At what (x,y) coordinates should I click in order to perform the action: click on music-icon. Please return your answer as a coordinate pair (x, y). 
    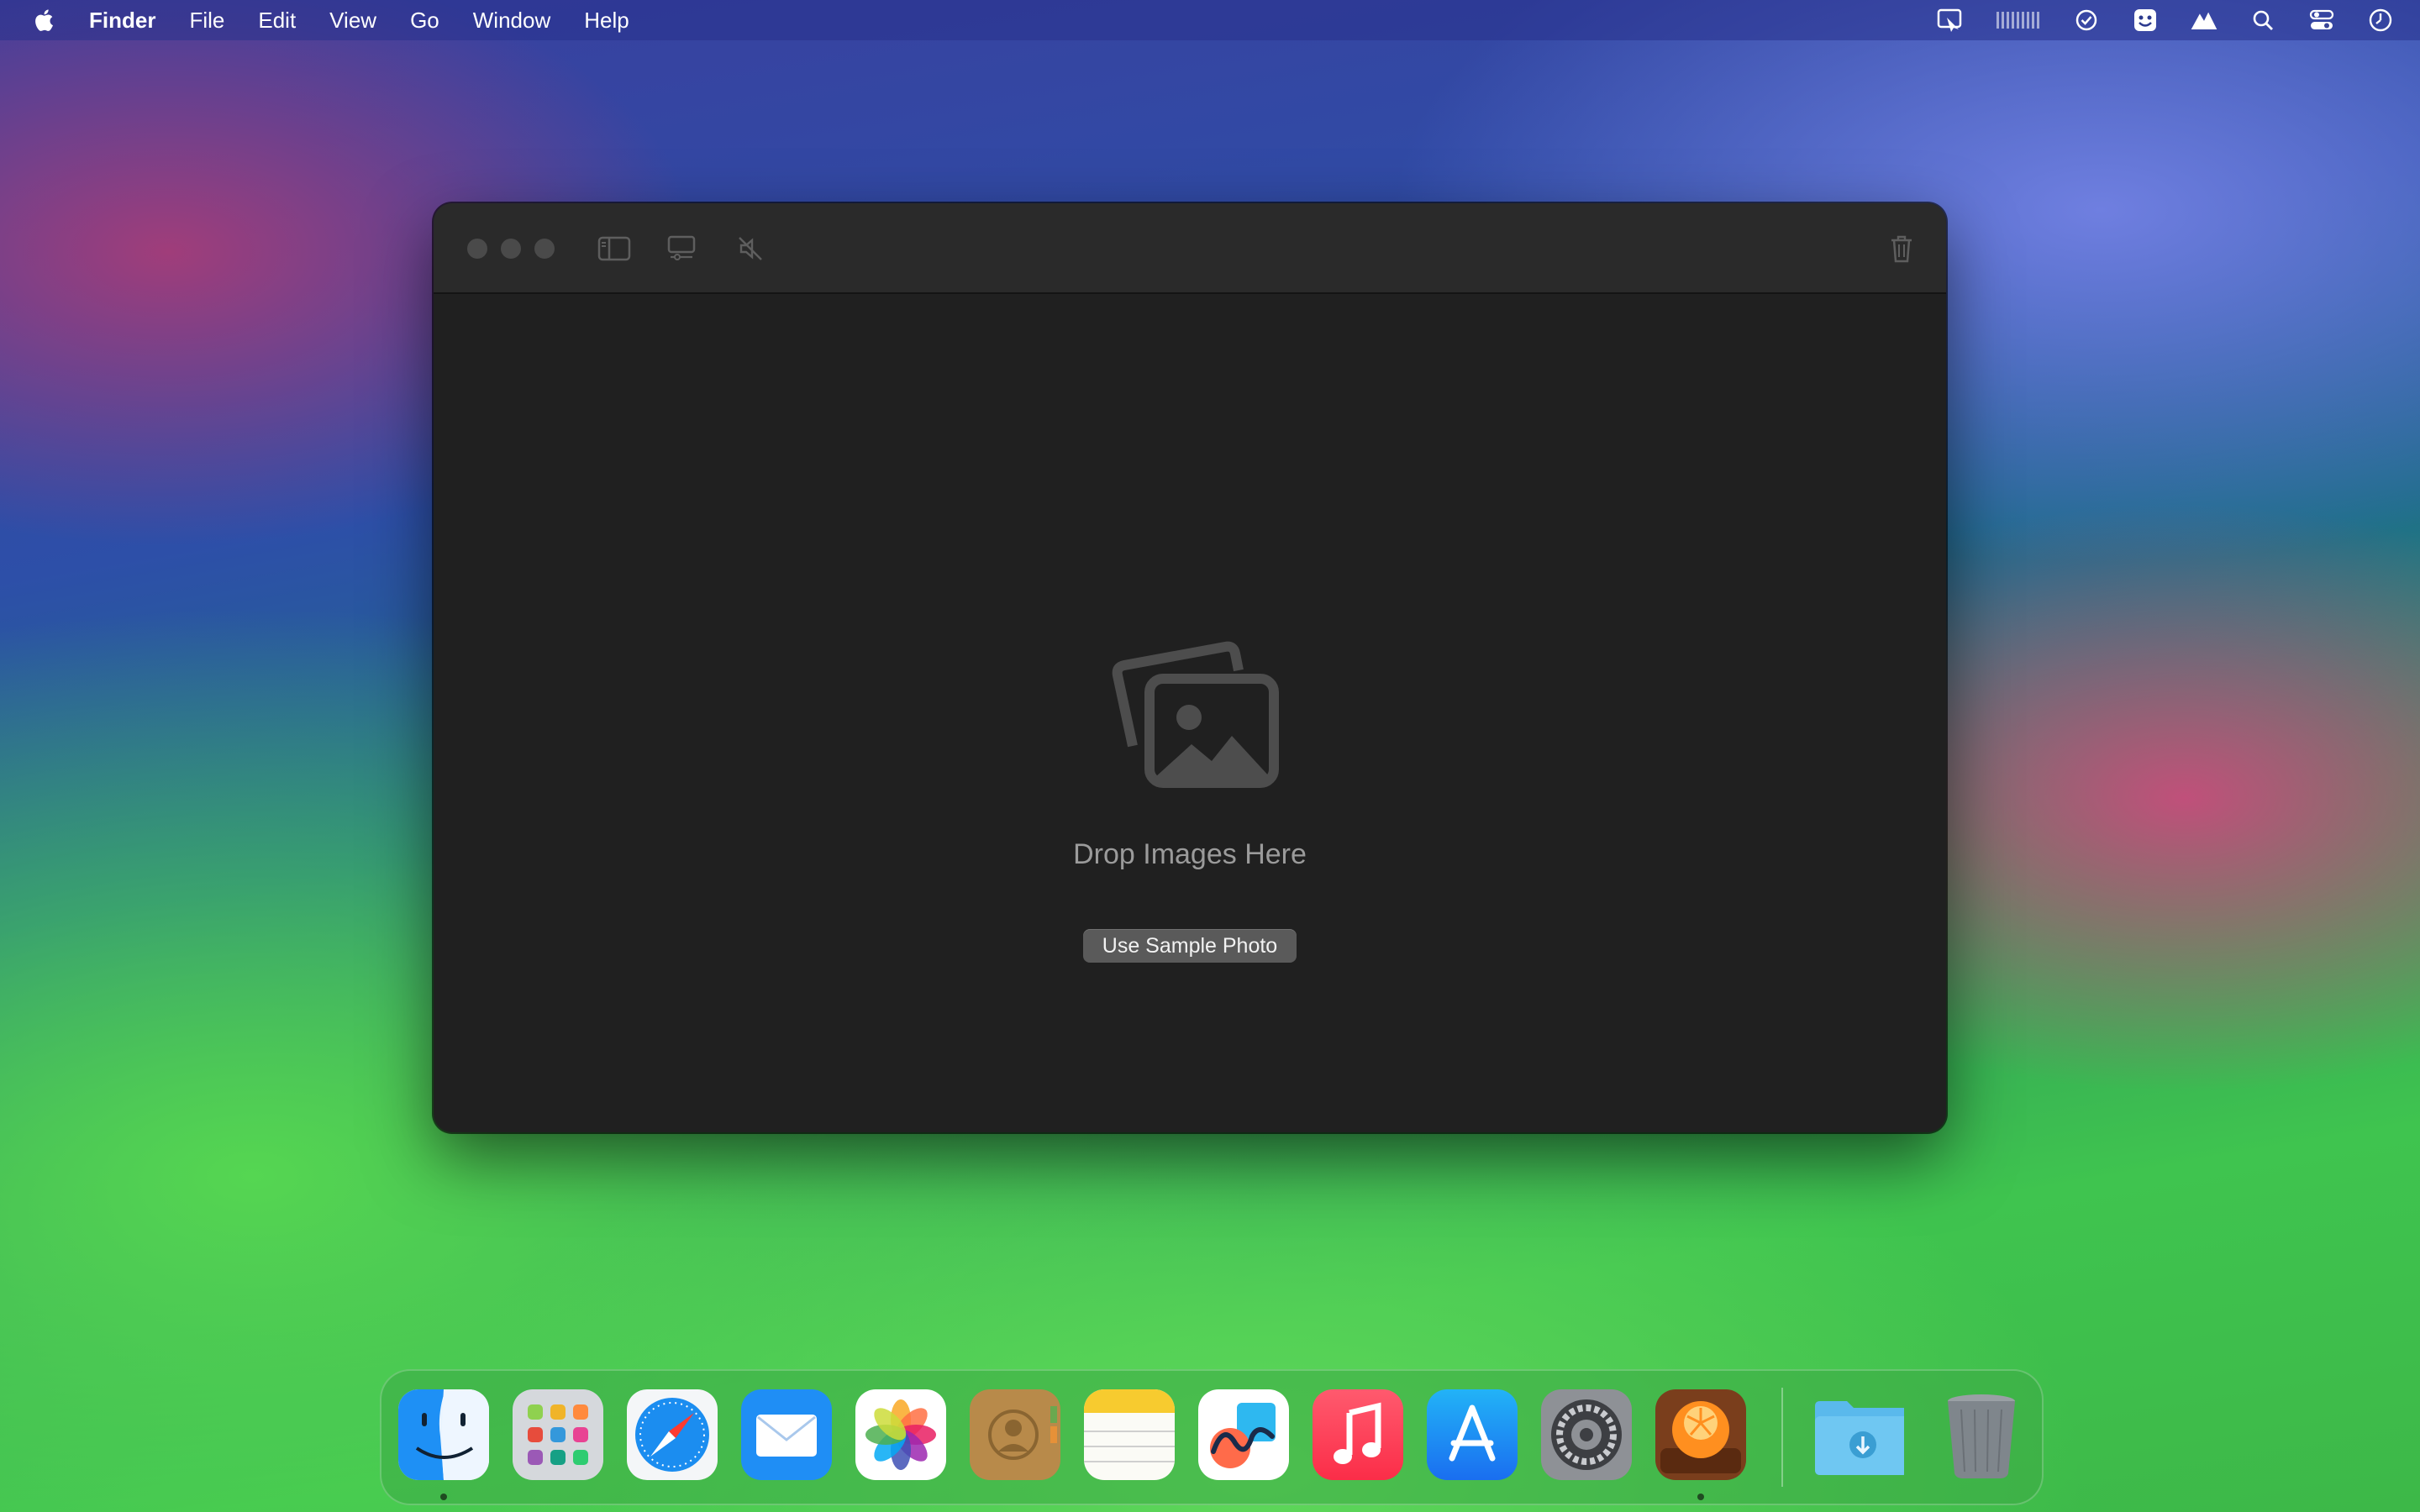
    Looking at the image, I should click on (1358, 1434).